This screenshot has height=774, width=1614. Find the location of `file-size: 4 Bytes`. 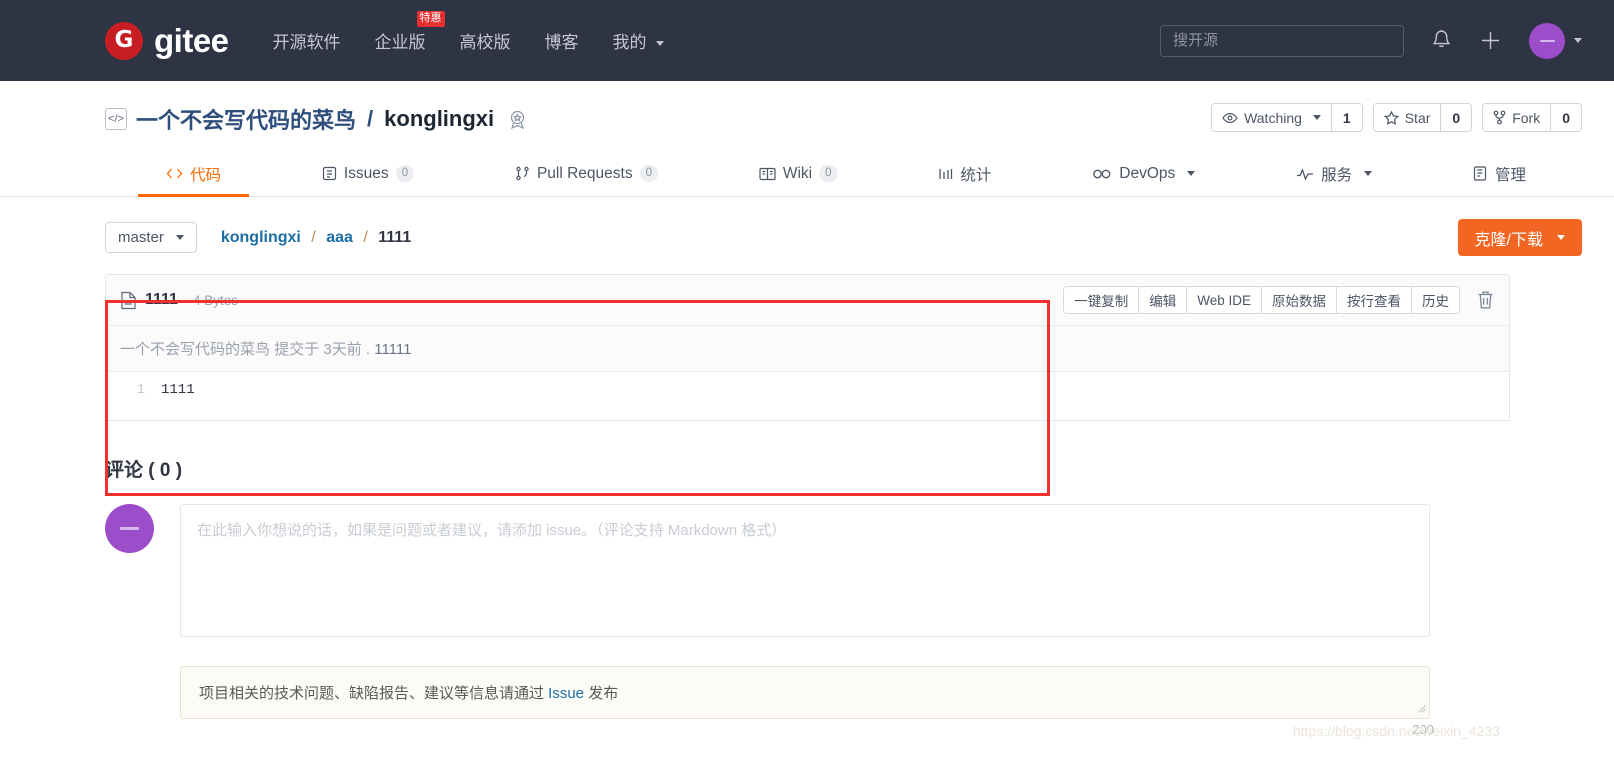

file-size: 4 Bytes is located at coordinates (215, 300).